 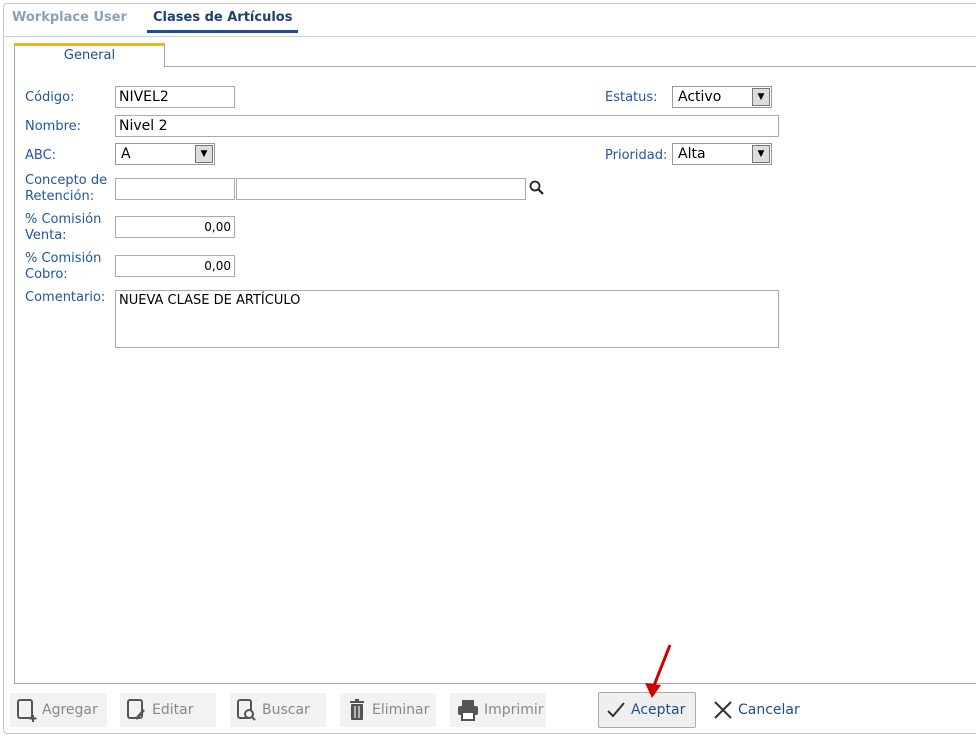 What do you see at coordinates (490, 36) in the screenshot?
I see `divider` at bounding box center [490, 36].